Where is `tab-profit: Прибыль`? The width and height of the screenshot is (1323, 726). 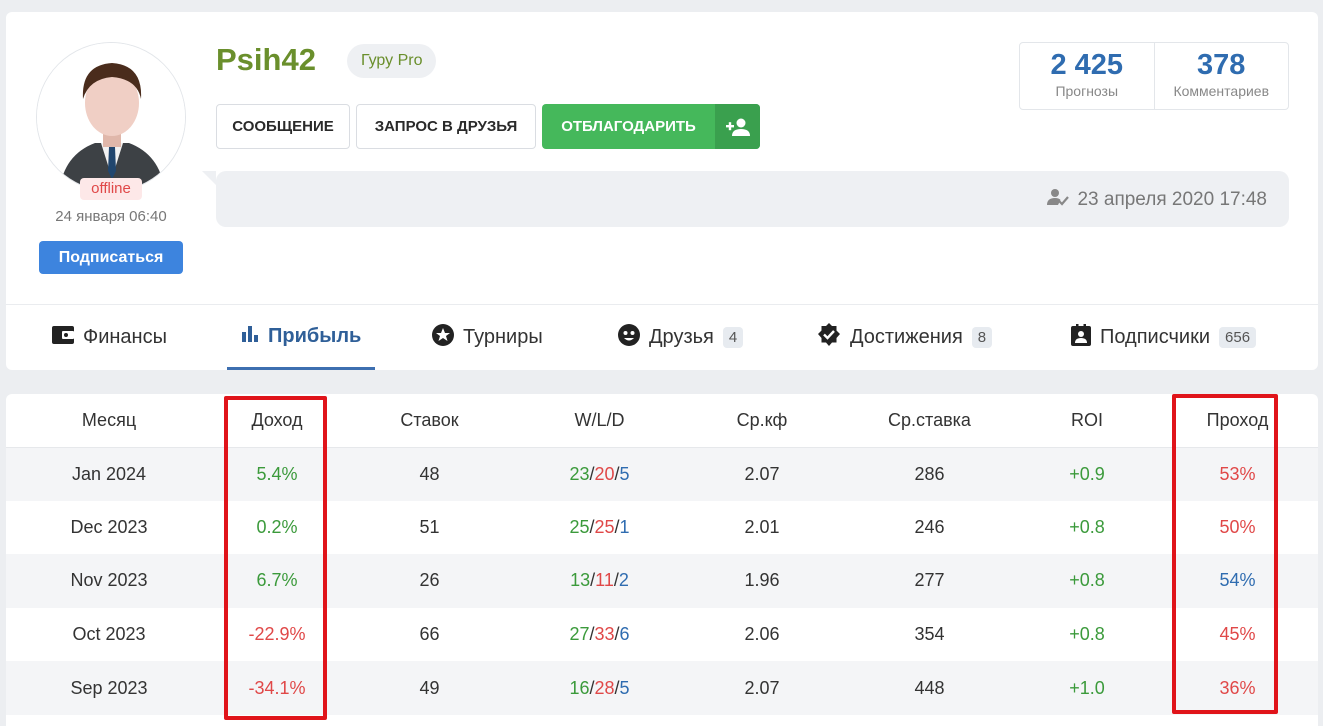
tab-profit: Прибыль is located at coordinates (301, 337).